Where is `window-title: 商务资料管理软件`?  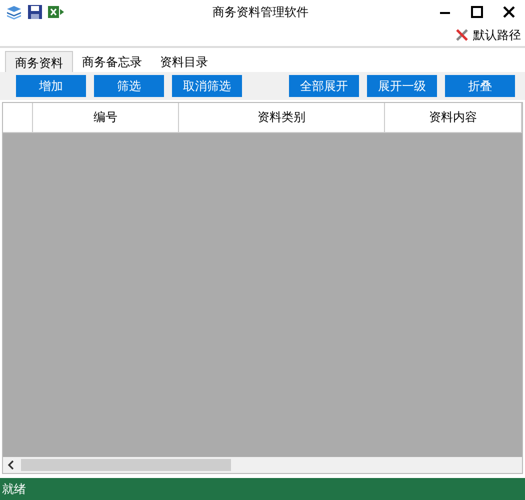 window-title: 商务资料管理软件 is located at coordinates (261, 12).